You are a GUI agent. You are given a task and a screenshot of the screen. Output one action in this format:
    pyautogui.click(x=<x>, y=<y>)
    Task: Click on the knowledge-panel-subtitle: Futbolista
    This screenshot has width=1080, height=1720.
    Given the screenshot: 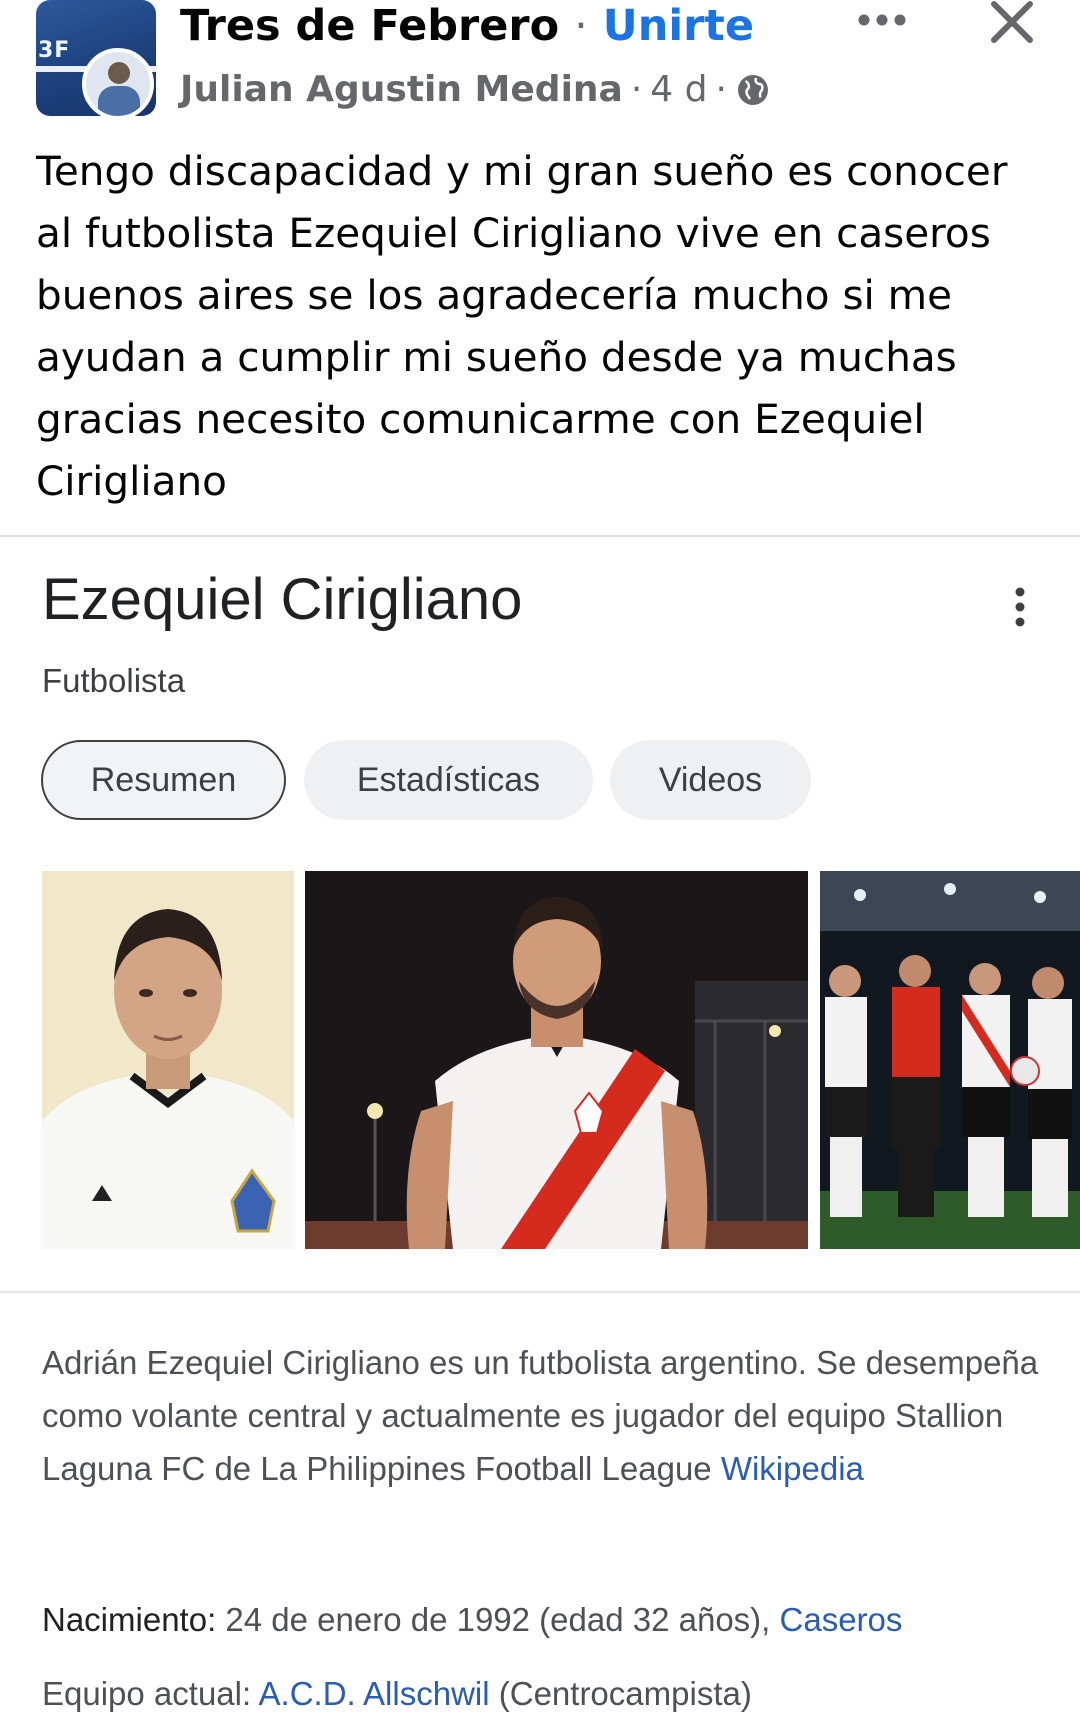 What is the action you would take?
    pyautogui.click(x=114, y=680)
    